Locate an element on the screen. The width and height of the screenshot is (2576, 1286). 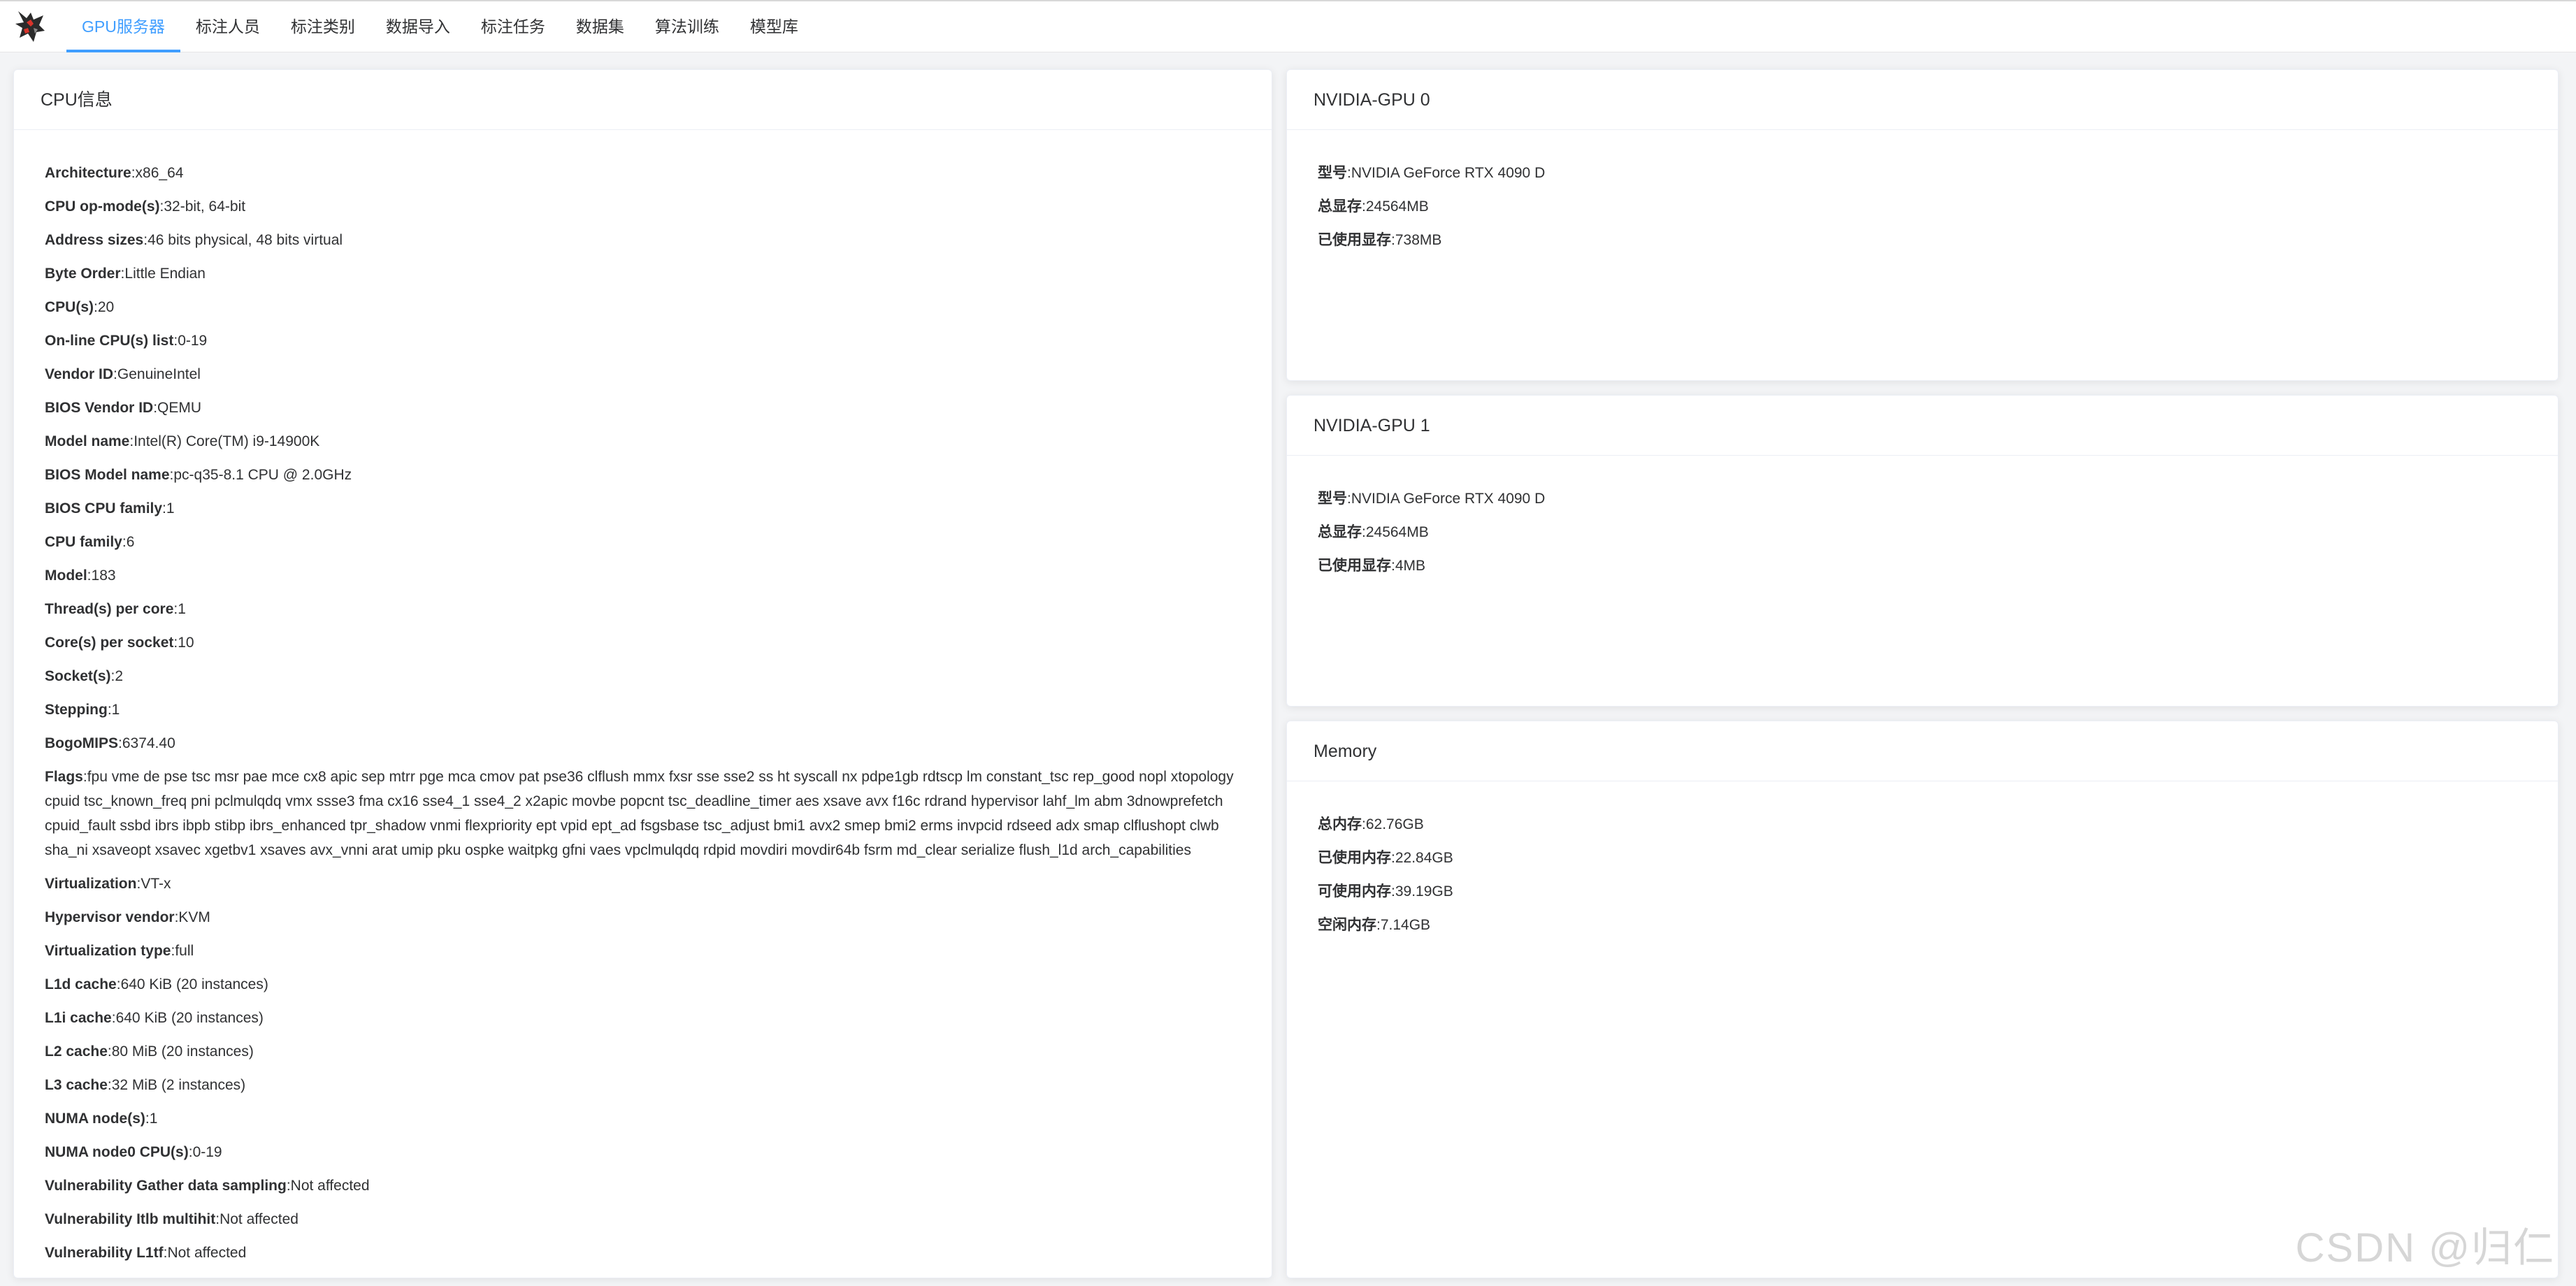
cpu-row-value: 80 MiB (20 instances) is located at coordinates (182, 1051).